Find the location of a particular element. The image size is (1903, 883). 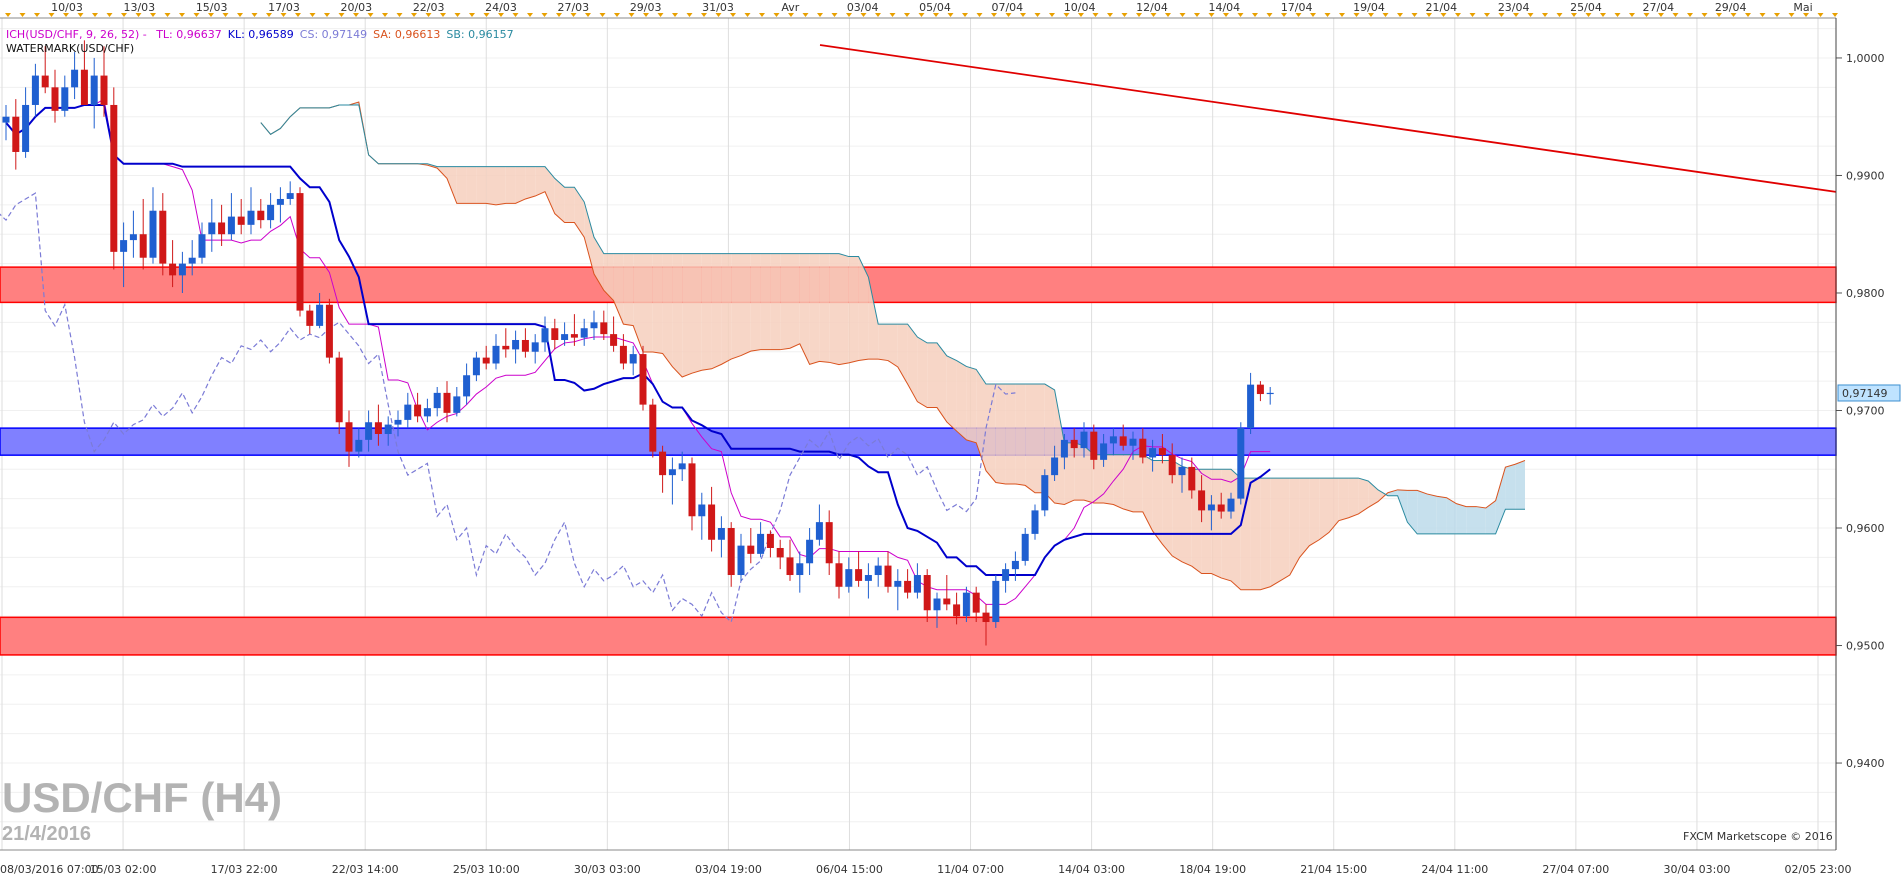

pivot-zone is located at coordinates (918, 441).